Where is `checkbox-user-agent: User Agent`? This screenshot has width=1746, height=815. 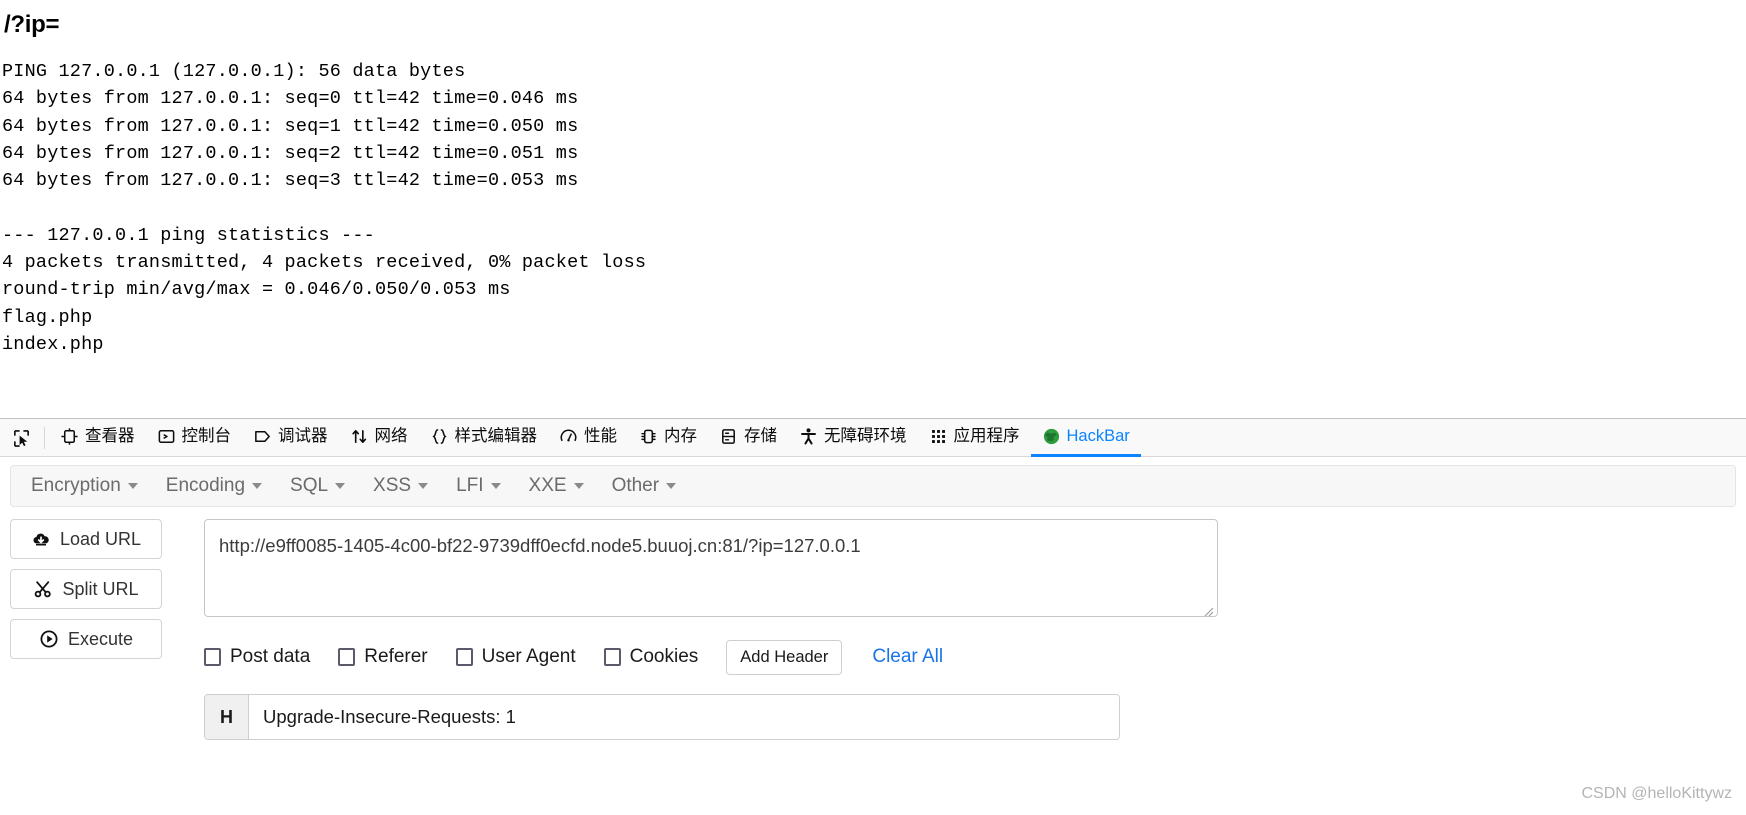
checkbox-user-agent: User Agent is located at coordinates (515, 657).